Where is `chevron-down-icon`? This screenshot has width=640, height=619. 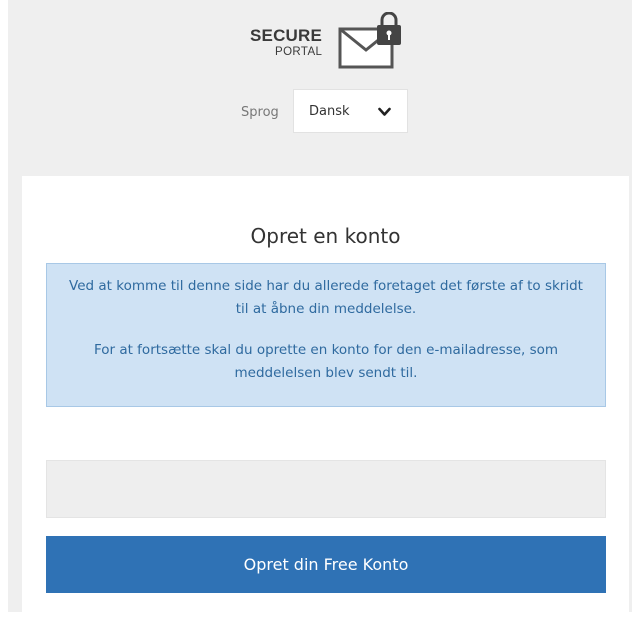 chevron-down-icon is located at coordinates (384, 111).